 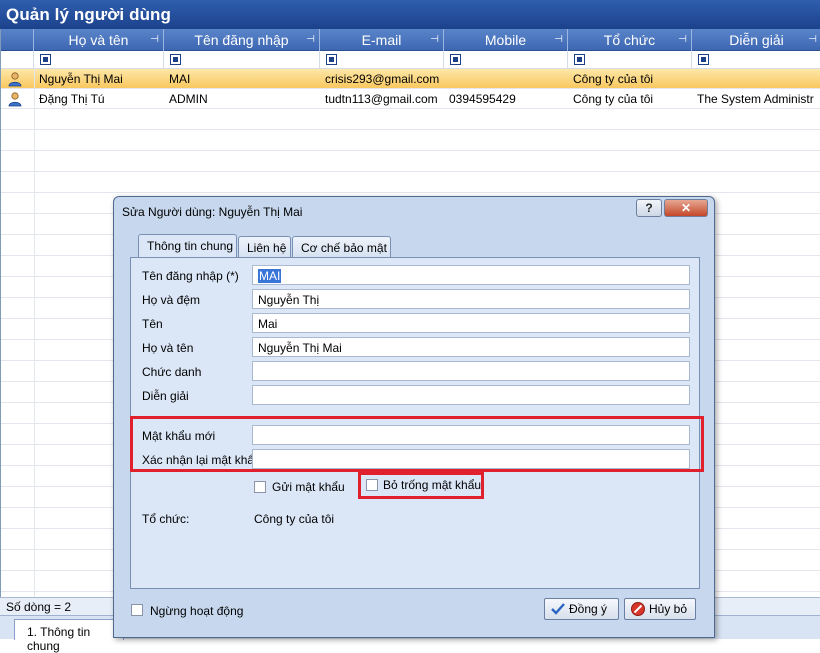 I want to click on firstname-input: Mai, so click(x=471, y=323).